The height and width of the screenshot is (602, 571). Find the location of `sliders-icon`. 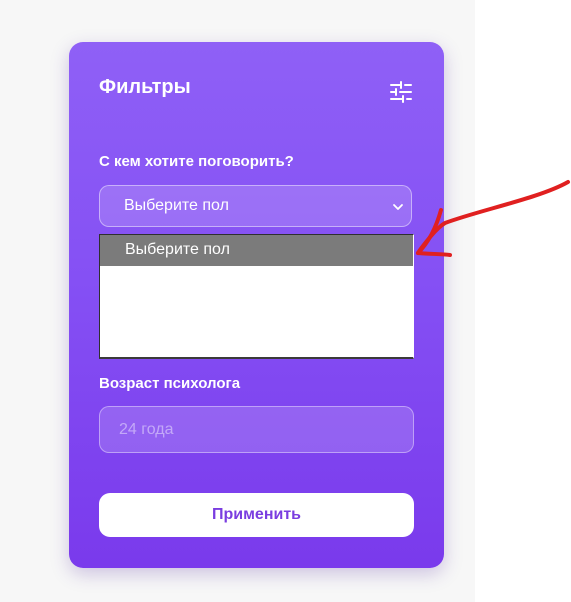

sliders-icon is located at coordinates (401, 92).